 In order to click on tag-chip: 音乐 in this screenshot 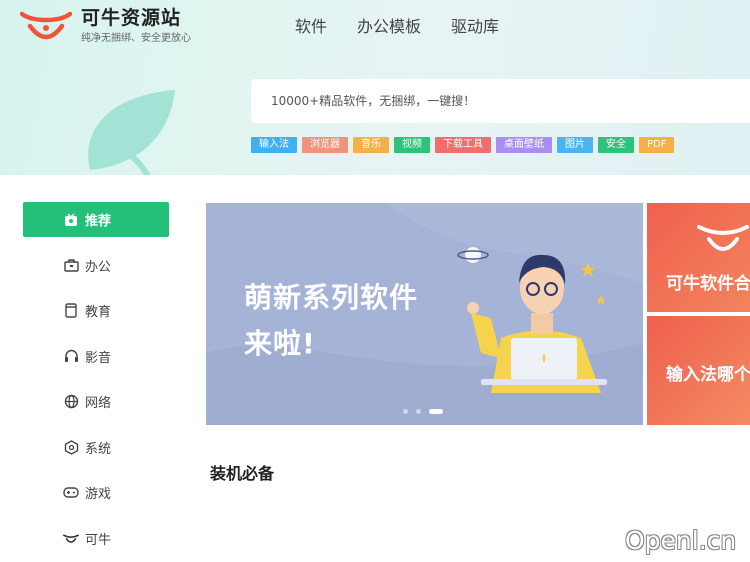, I will do `click(371, 145)`.